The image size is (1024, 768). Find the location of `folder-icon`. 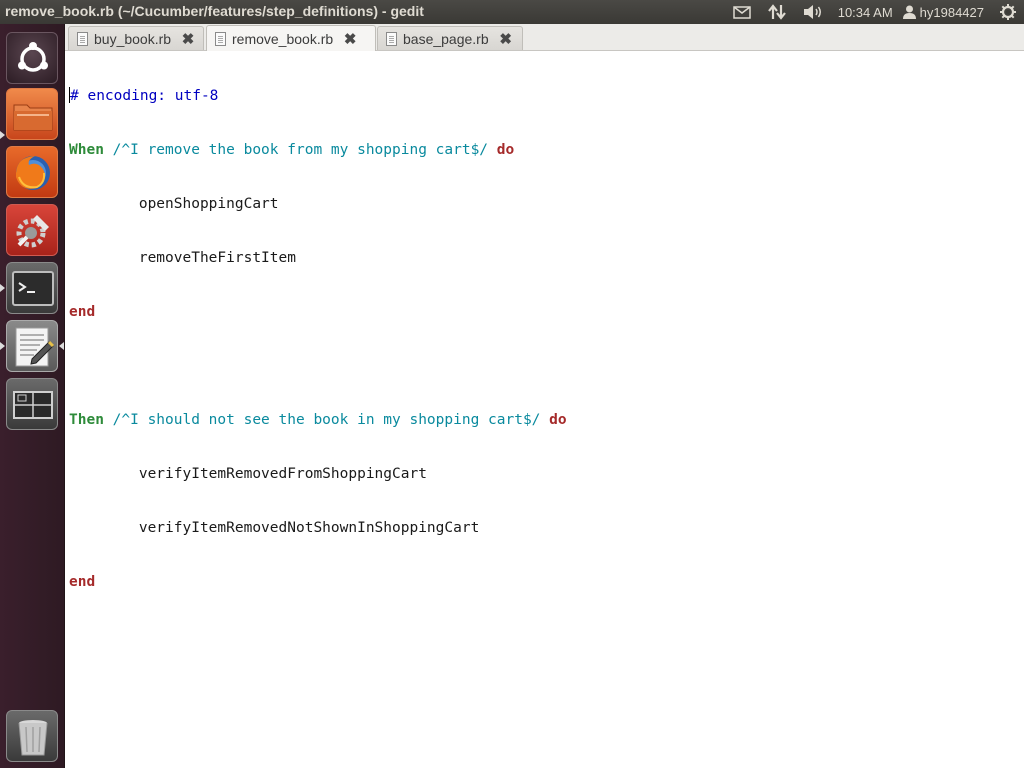

folder-icon is located at coordinates (33, 117).